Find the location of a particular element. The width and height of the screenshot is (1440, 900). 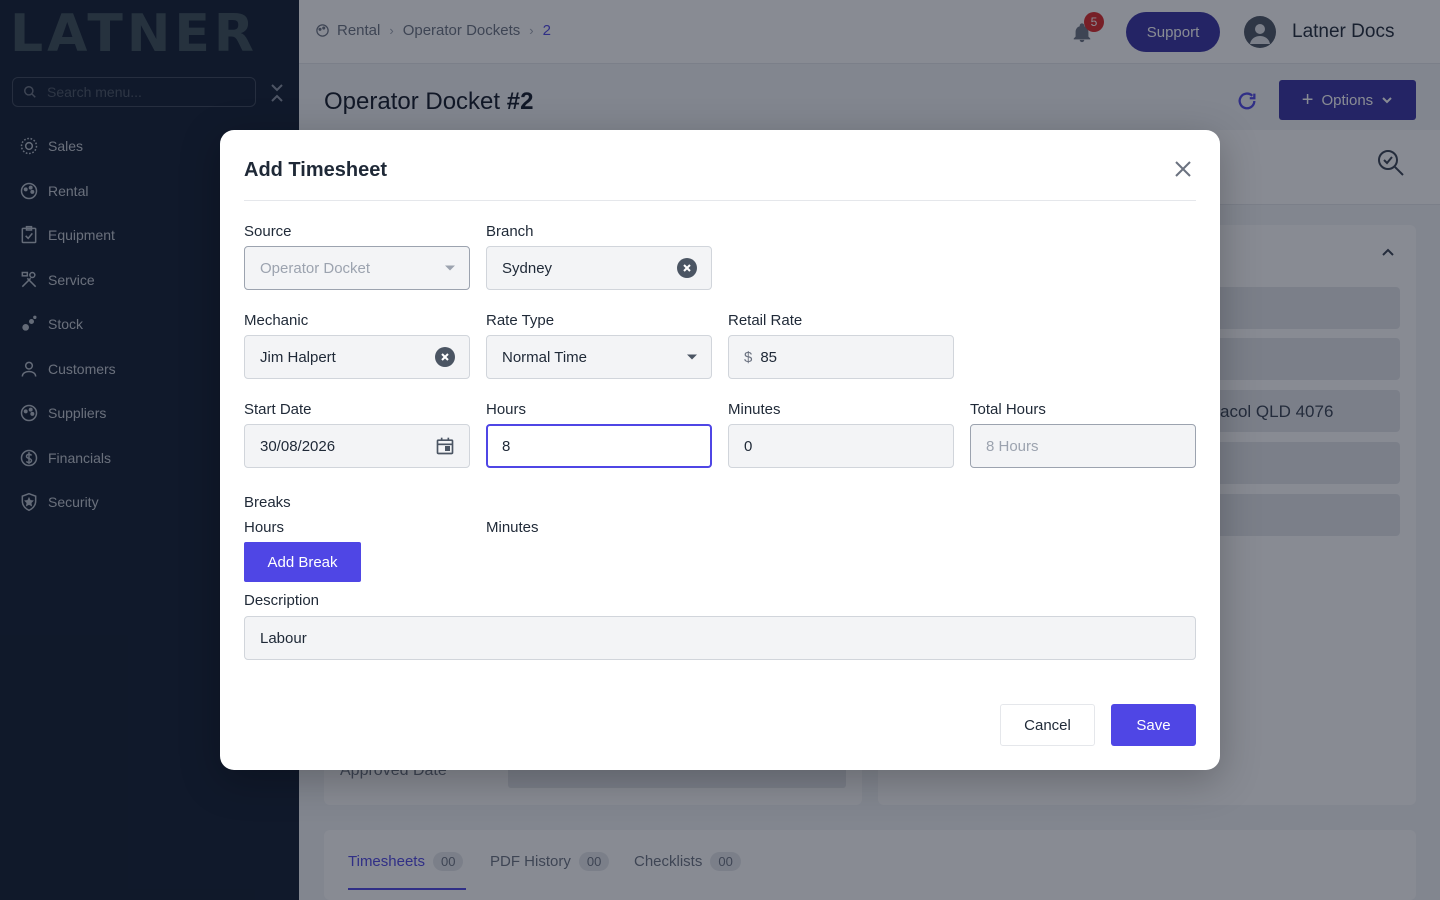

cancel-button: Cancel is located at coordinates (1047, 725).